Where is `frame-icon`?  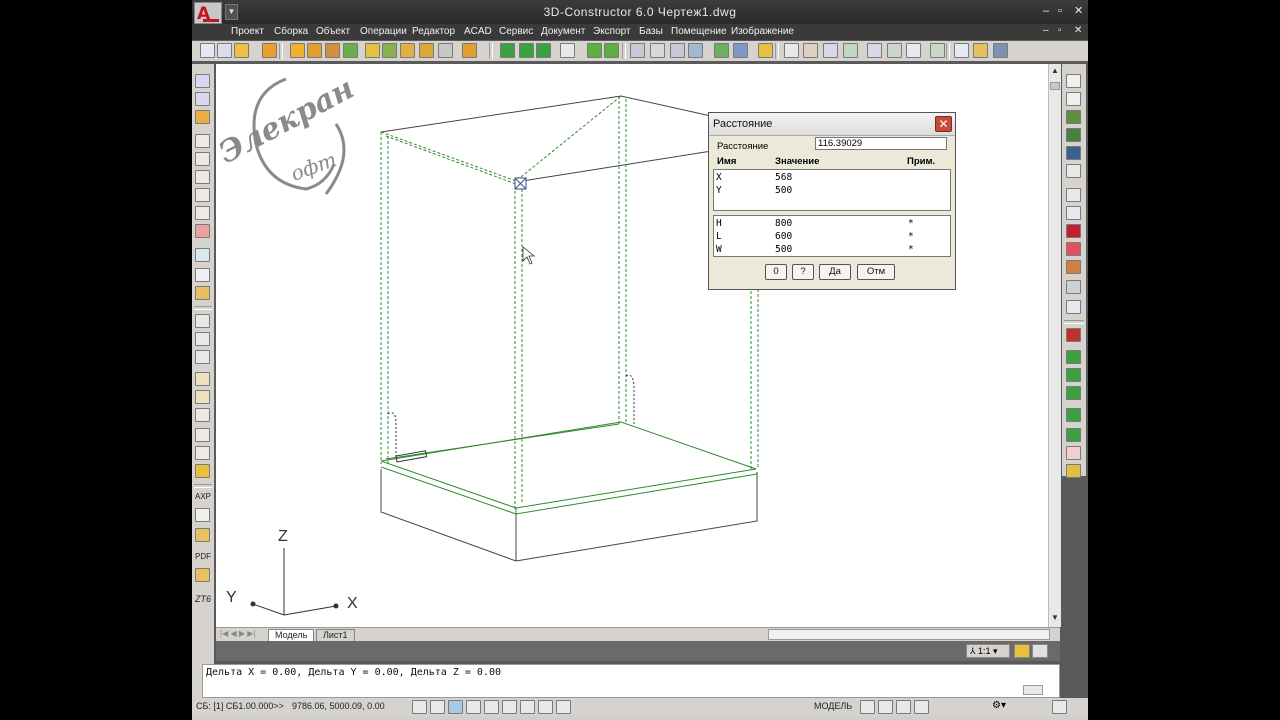 frame-icon is located at coordinates (202, 339).